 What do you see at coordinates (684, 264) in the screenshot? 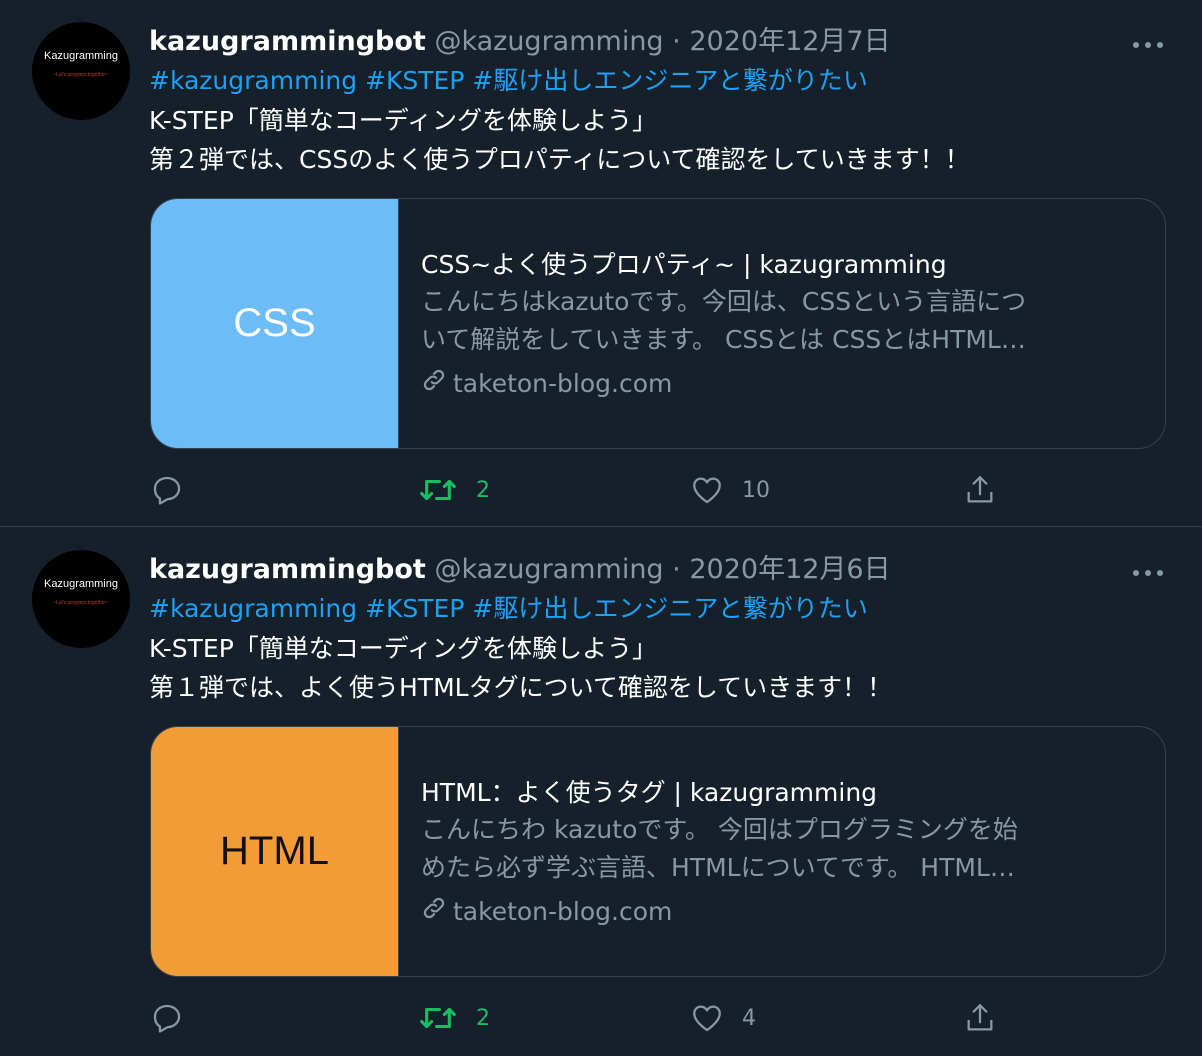
I see `card-title: CSS~よく使うプロパティ~ | kazugramming` at bounding box center [684, 264].